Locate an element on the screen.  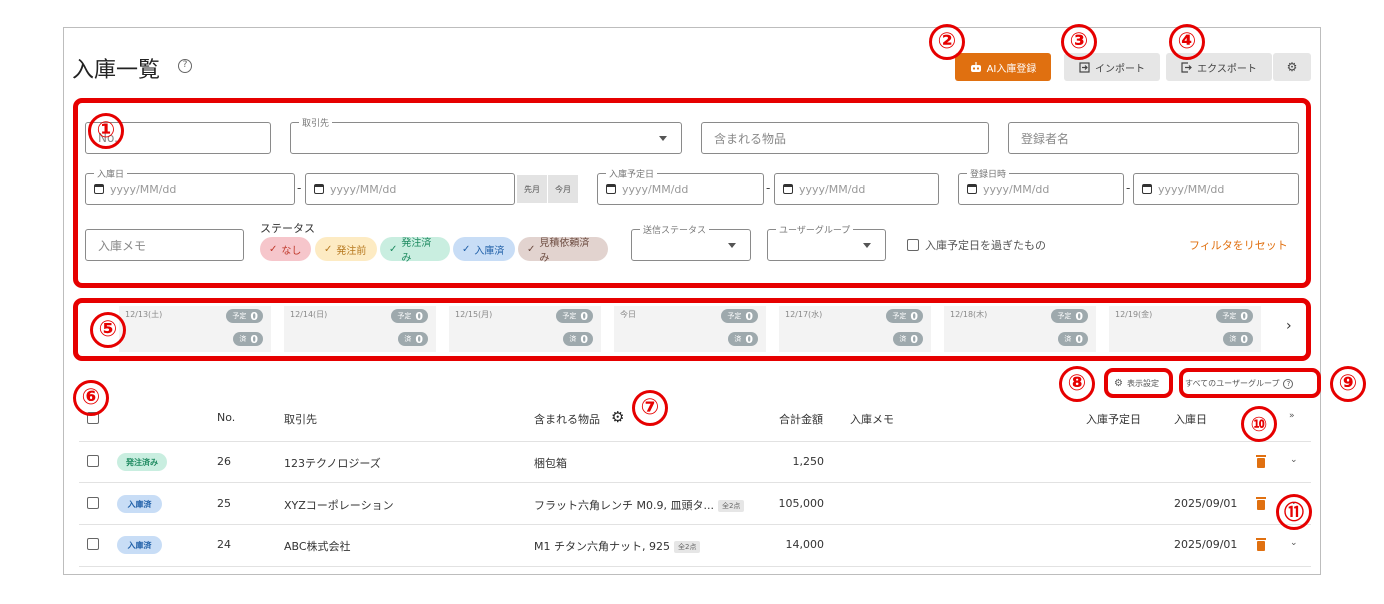
plan-label: 予定 is located at coordinates (1064, 316).